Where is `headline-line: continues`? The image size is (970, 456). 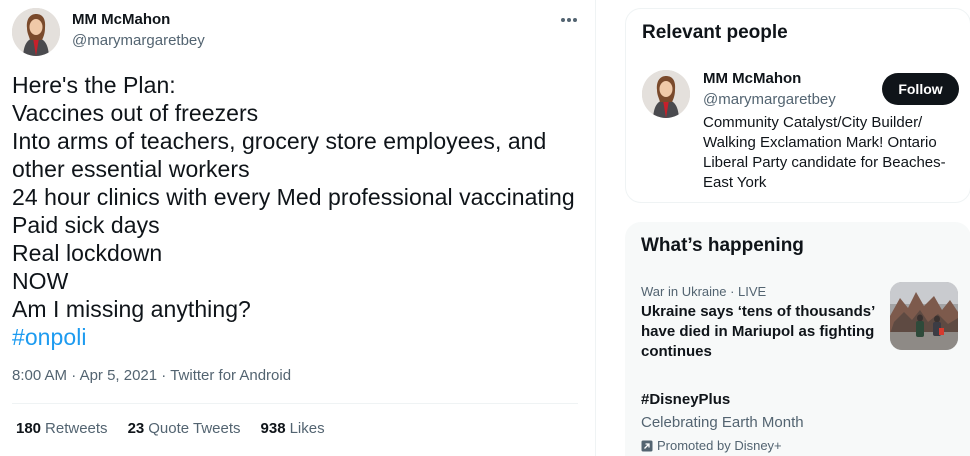
headline-line: continues is located at coordinates (676, 351).